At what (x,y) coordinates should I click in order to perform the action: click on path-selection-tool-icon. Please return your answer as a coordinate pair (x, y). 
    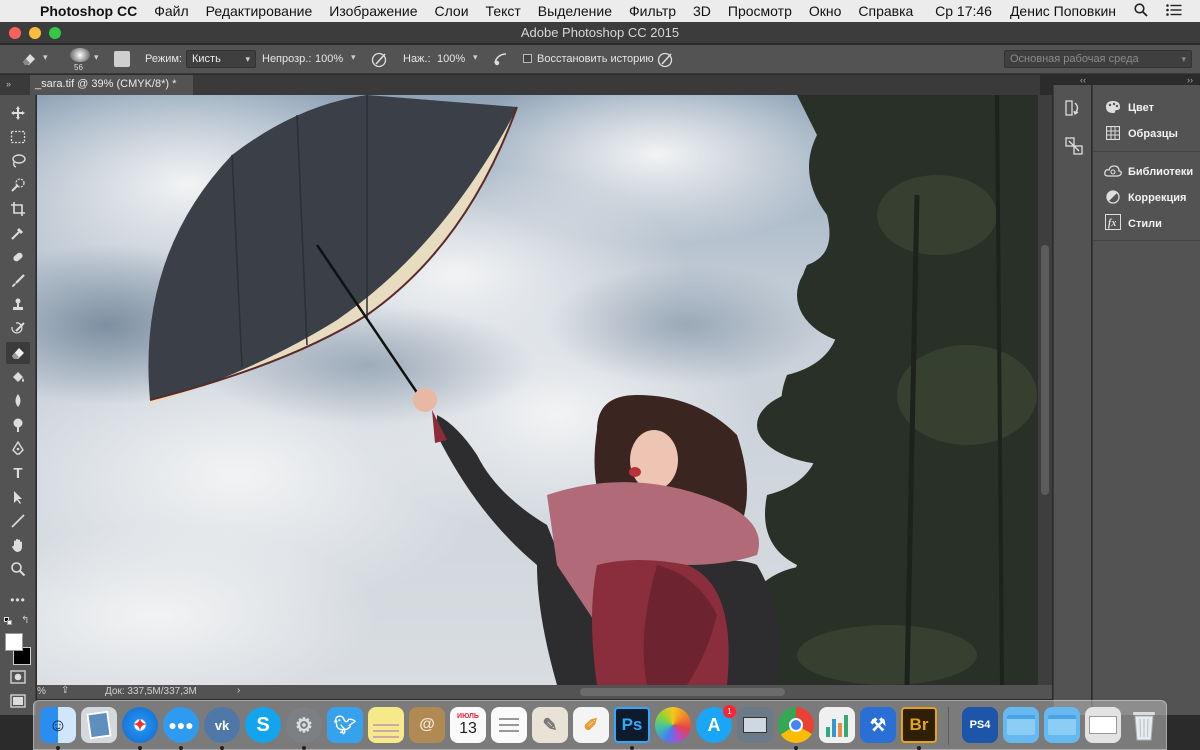
    Looking at the image, I should click on (18, 497).